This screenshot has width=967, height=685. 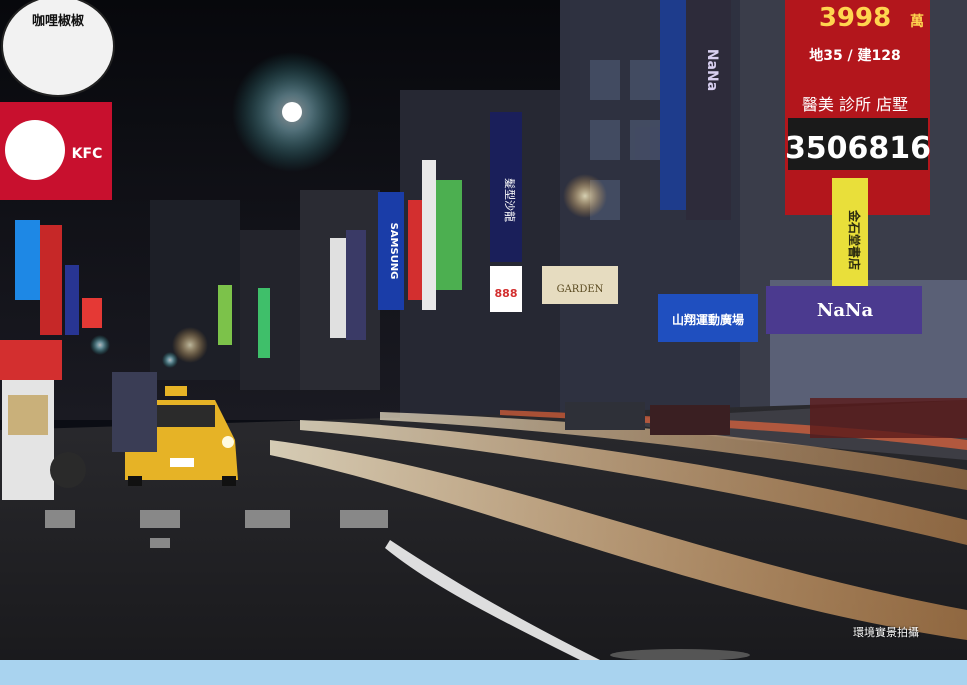 I want to click on garden-sign-text: GARDEN, so click(x=580, y=289).